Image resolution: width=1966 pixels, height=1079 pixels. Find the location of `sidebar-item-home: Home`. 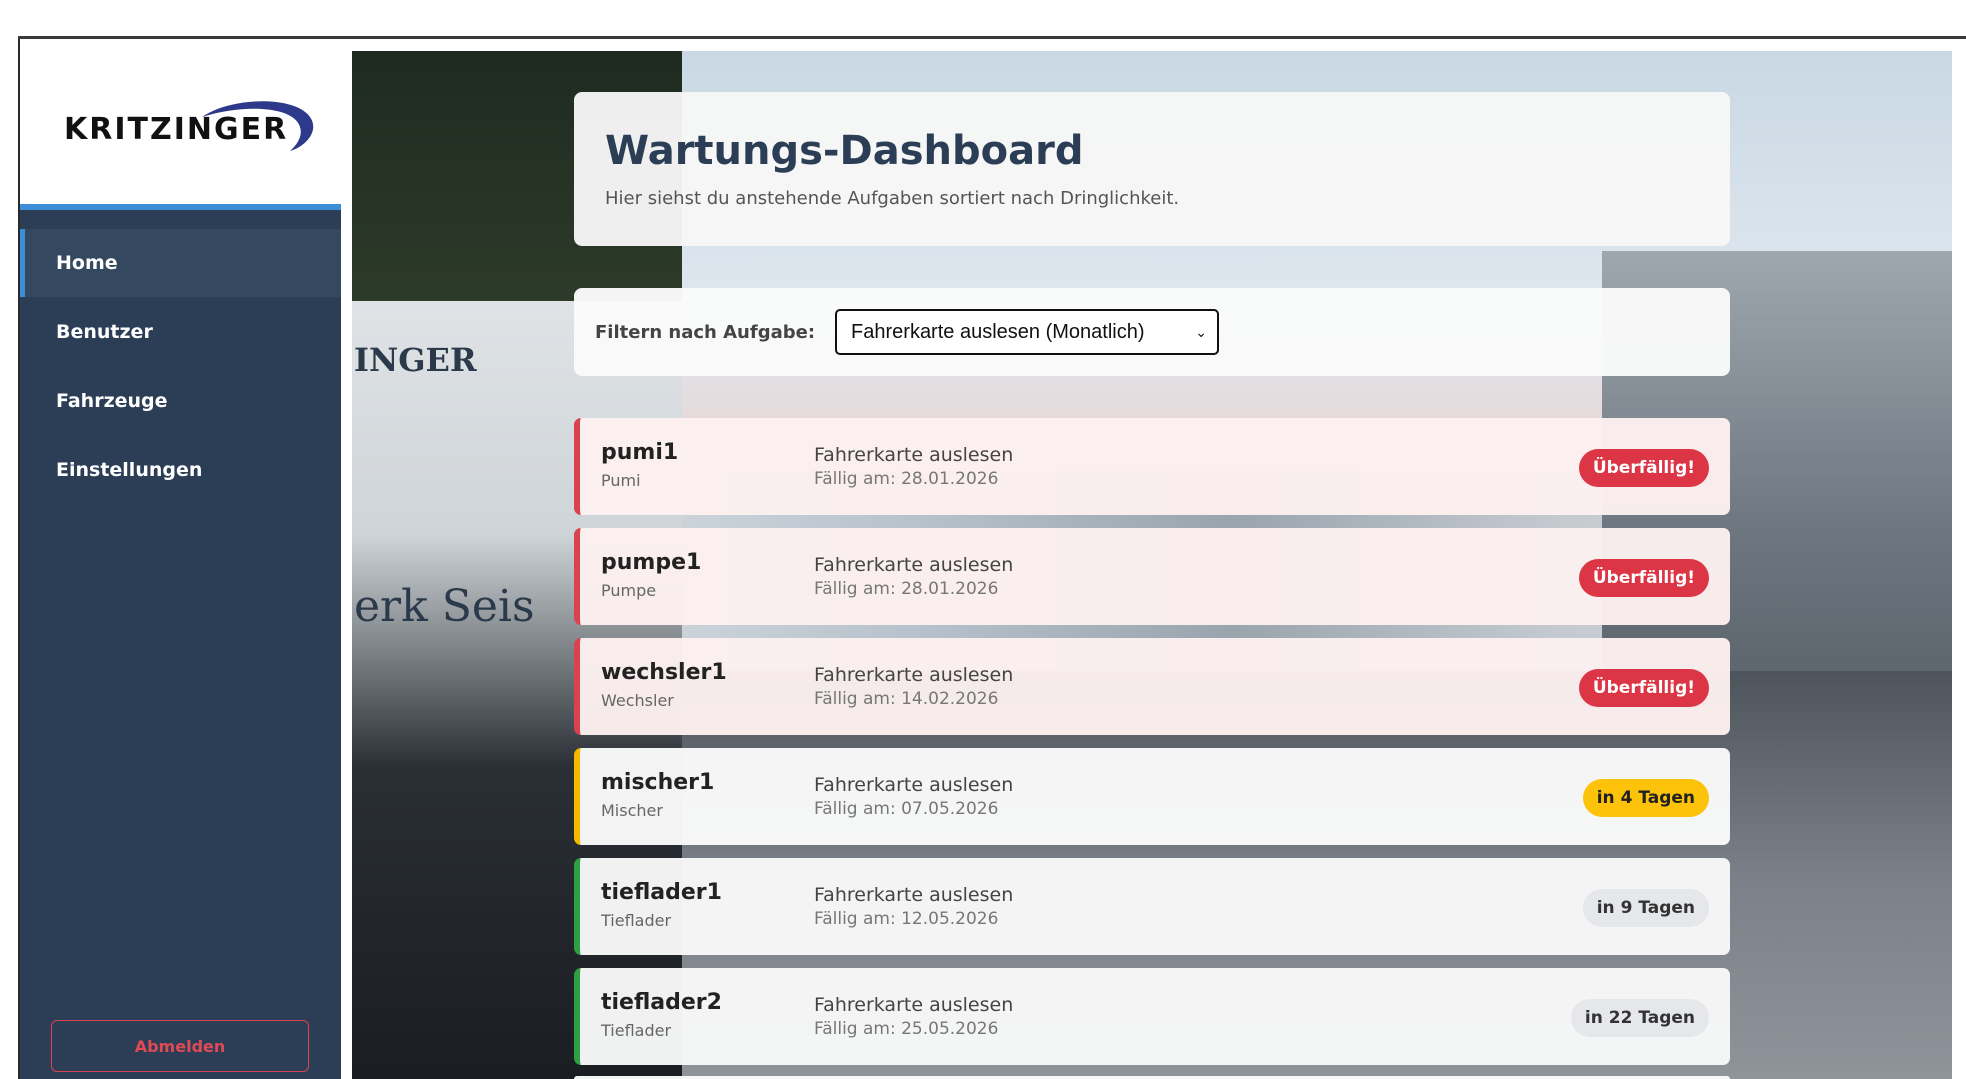

sidebar-item-home: Home is located at coordinates (180, 263).